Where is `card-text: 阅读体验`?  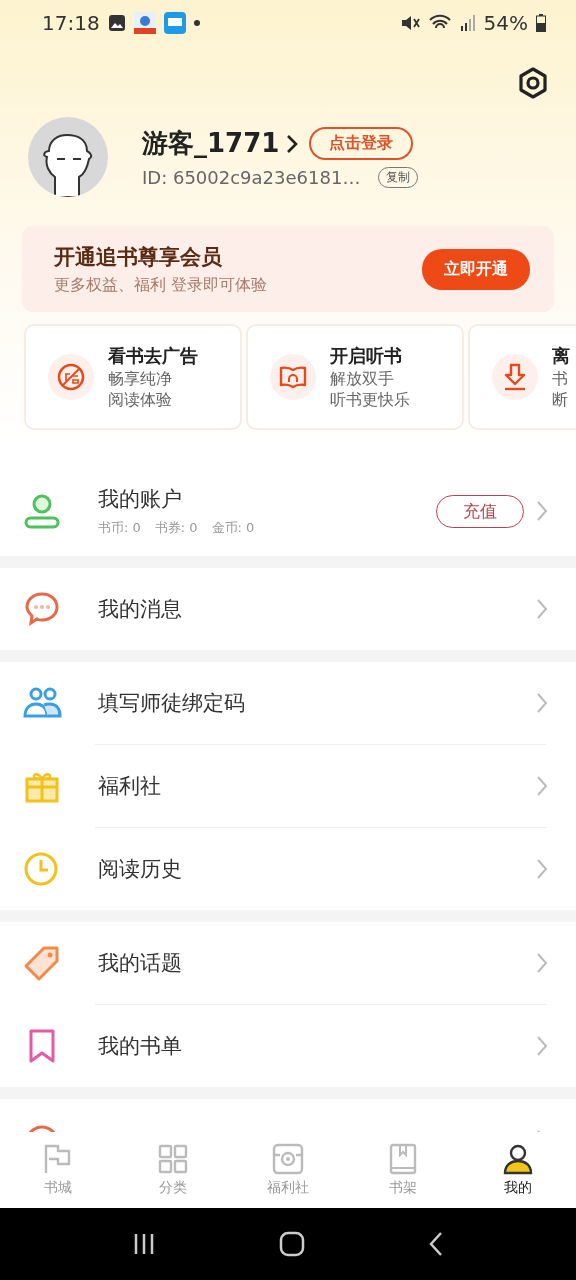 card-text: 阅读体验 is located at coordinates (140, 399).